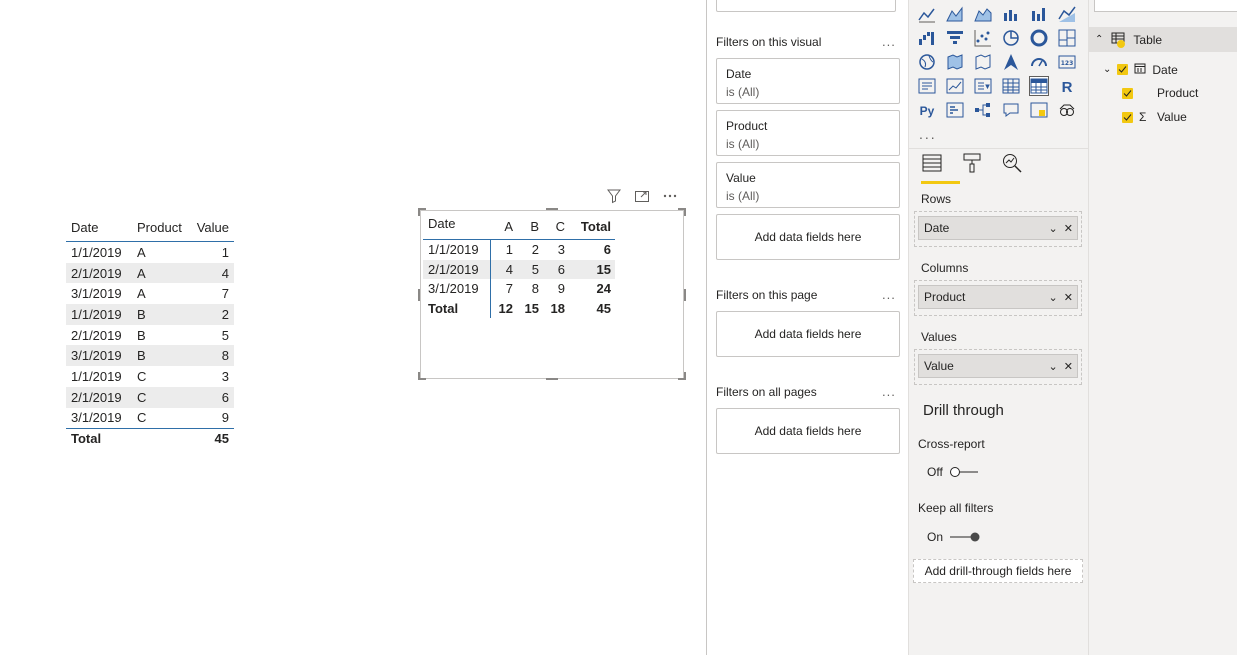 The height and width of the screenshot is (655, 1237). What do you see at coordinates (972, 163) in the screenshot?
I see `format-paint-roller-icon` at bounding box center [972, 163].